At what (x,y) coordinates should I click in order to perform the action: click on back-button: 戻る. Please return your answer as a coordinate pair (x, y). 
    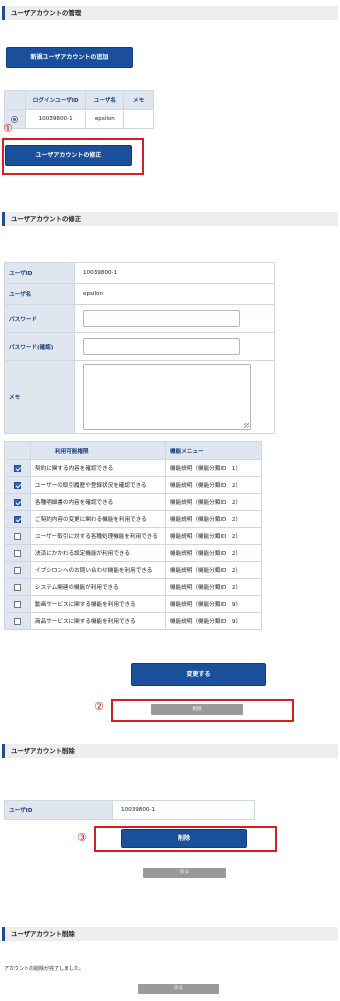
    Looking at the image, I should click on (184, 873).